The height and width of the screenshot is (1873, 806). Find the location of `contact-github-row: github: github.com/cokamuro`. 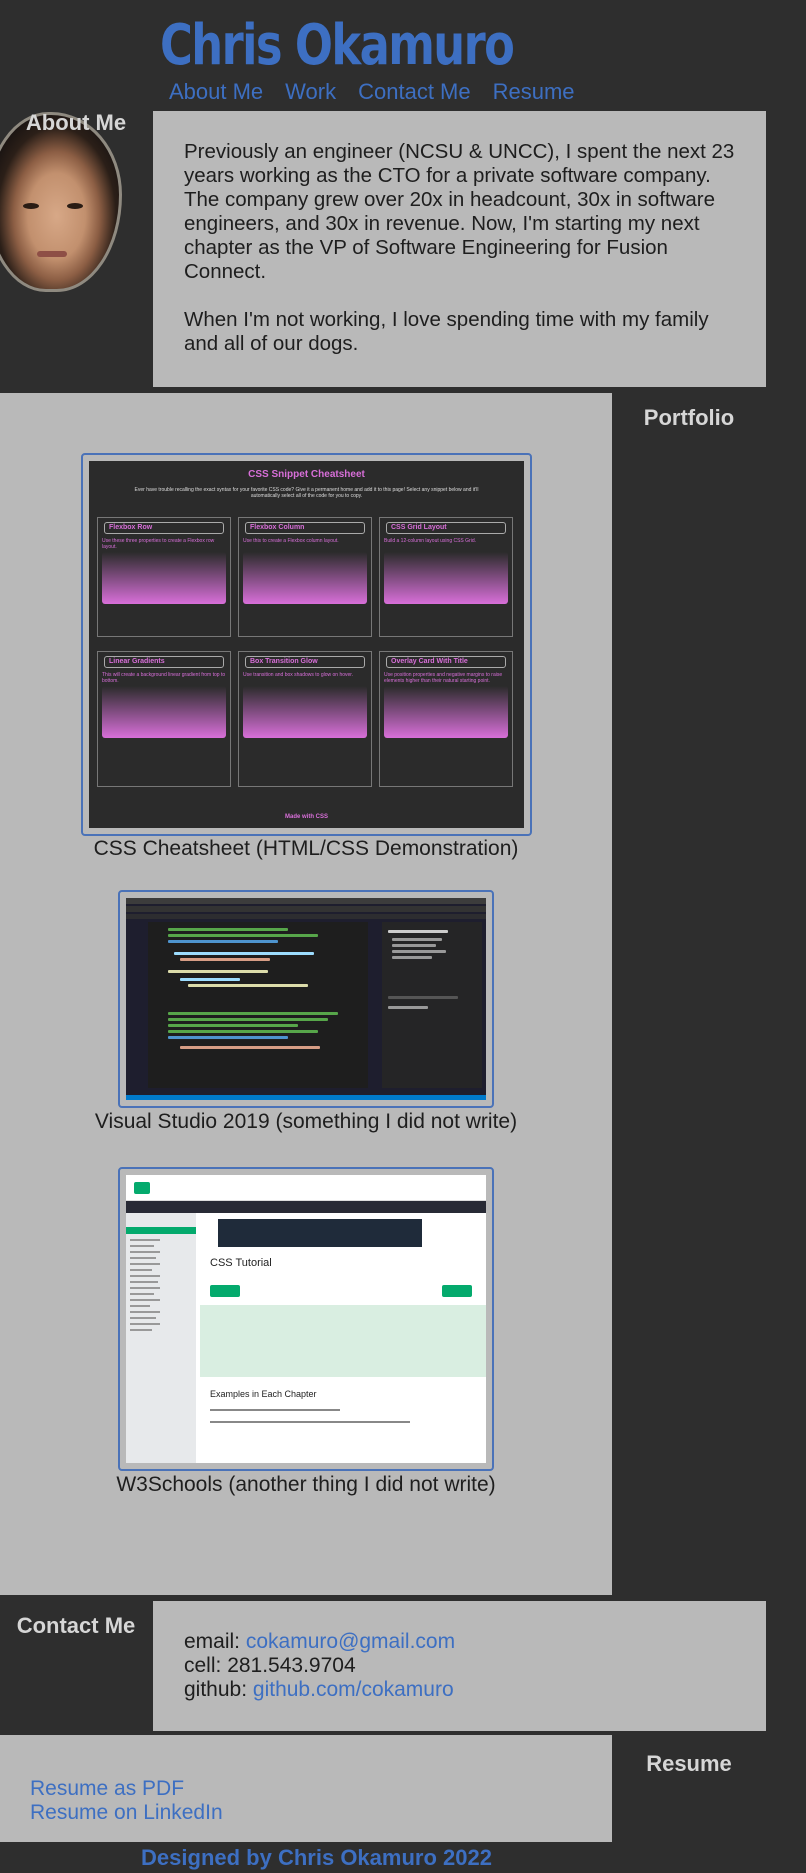

contact-github-row: github: github.com/cokamuro is located at coordinates (460, 1690).